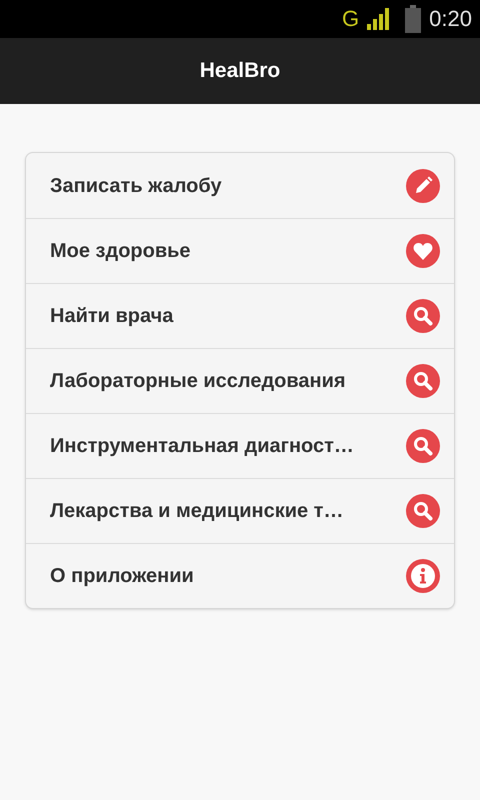 The height and width of the screenshot is (800, 480). Describe the element at coordinates (240, 185) in the screenshot. I see `menu-item: Записать жалобу` at that location.